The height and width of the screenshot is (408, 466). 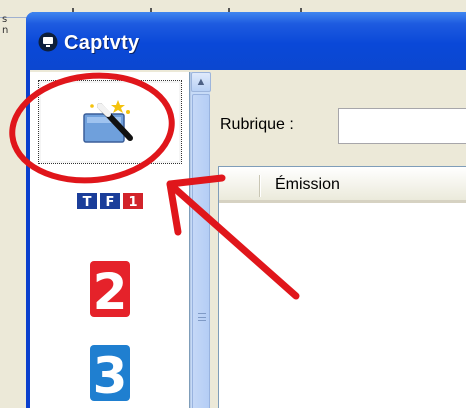 I want to click on svg-text: 1, so click(x=132, y=202).